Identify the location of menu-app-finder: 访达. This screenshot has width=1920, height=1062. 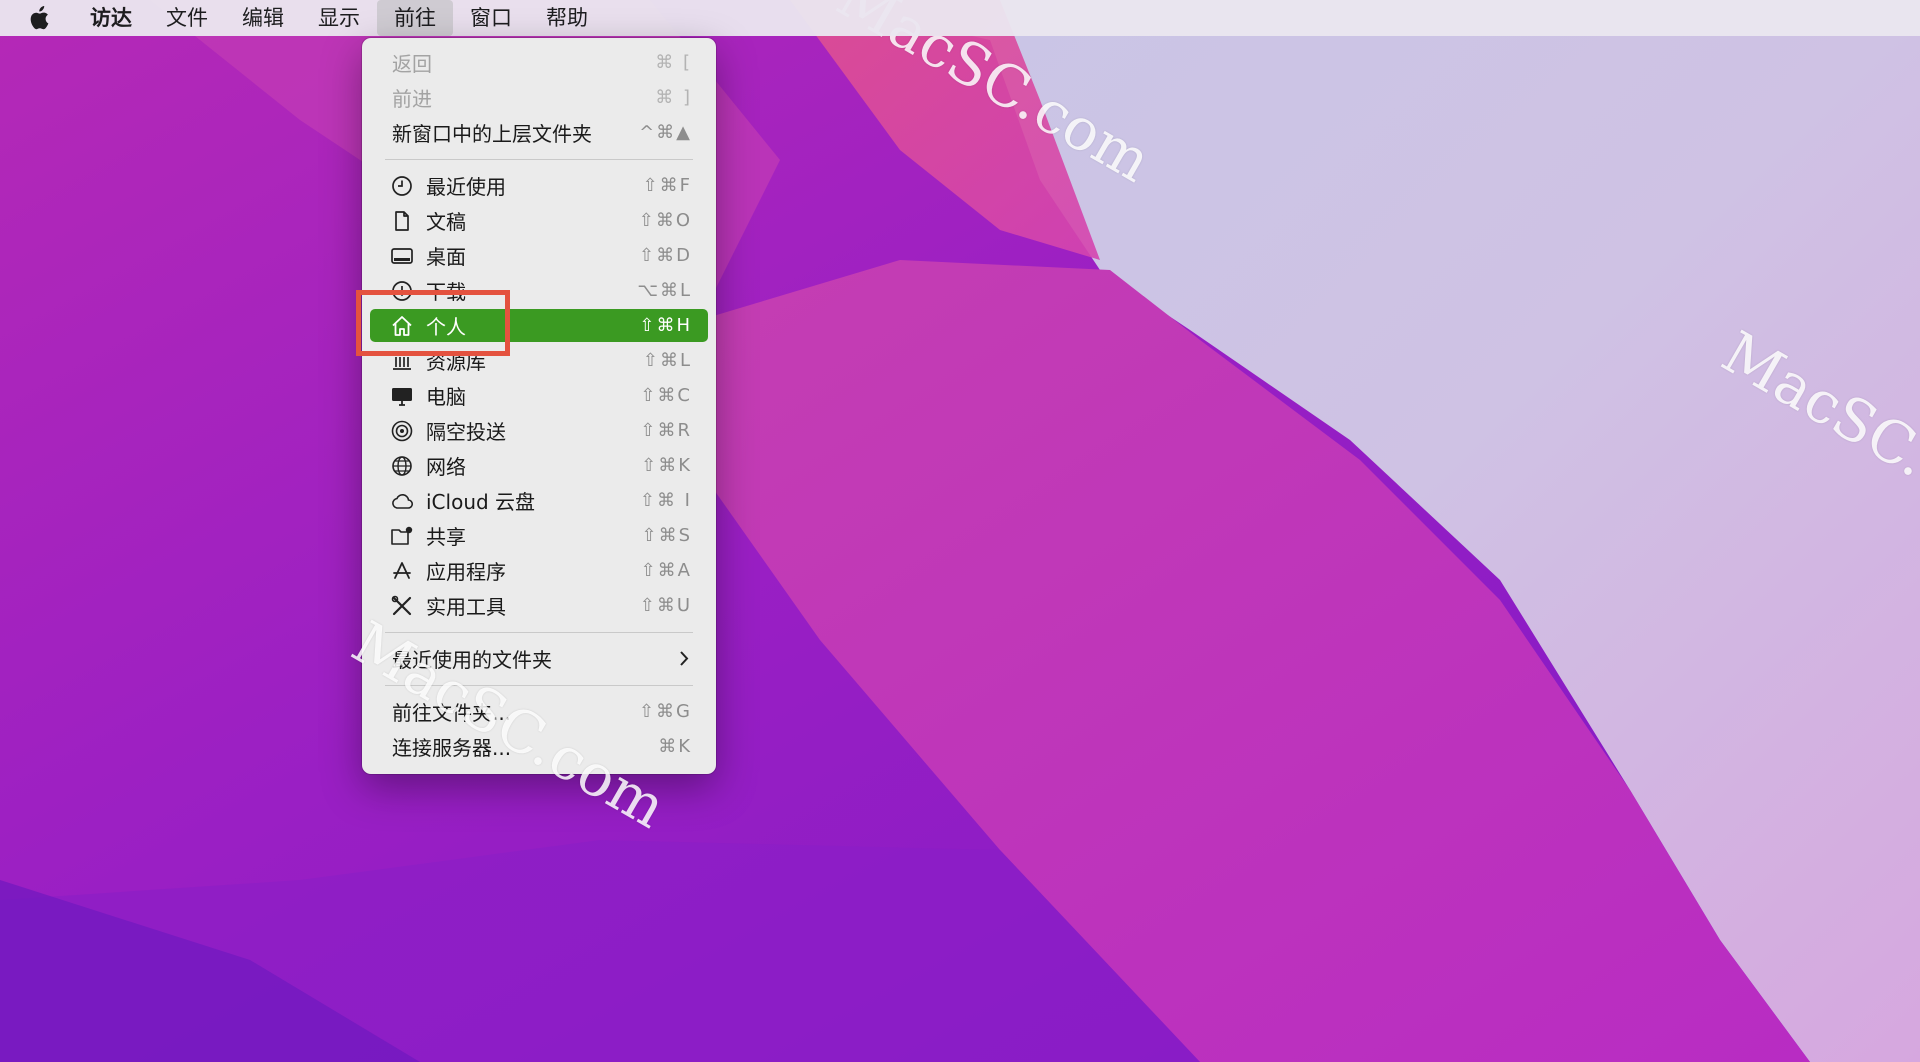
(111, 18).